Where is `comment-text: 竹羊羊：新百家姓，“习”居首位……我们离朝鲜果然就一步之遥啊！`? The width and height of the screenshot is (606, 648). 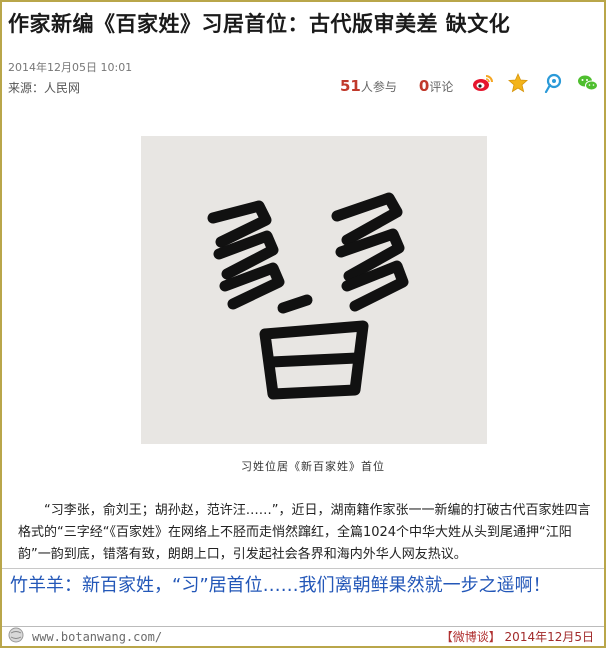 comment-text: 竹羊羊：新百家姓，“习”居首位……我们离朝鲜果然就一步之遥啊！ is located at coordinates (280, 585).